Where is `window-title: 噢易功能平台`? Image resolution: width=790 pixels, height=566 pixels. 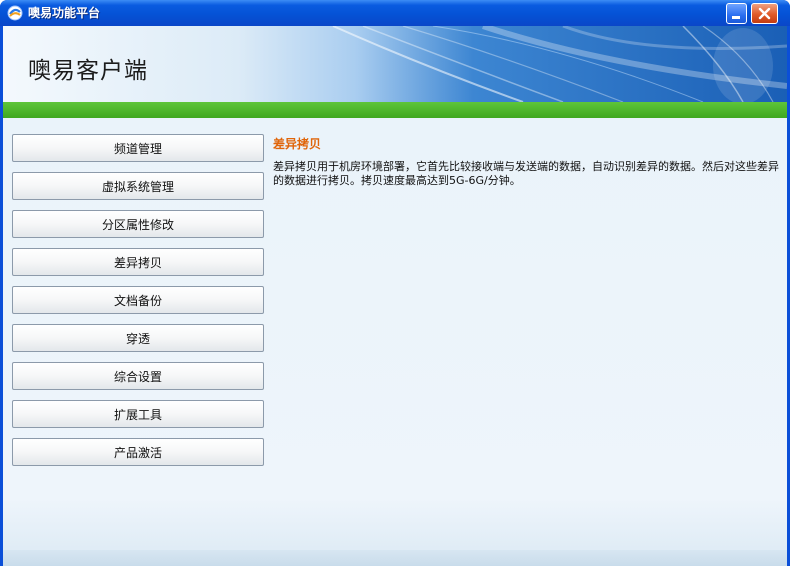
window-title: 噢易功能平台 is located at coordinates (64, 13).